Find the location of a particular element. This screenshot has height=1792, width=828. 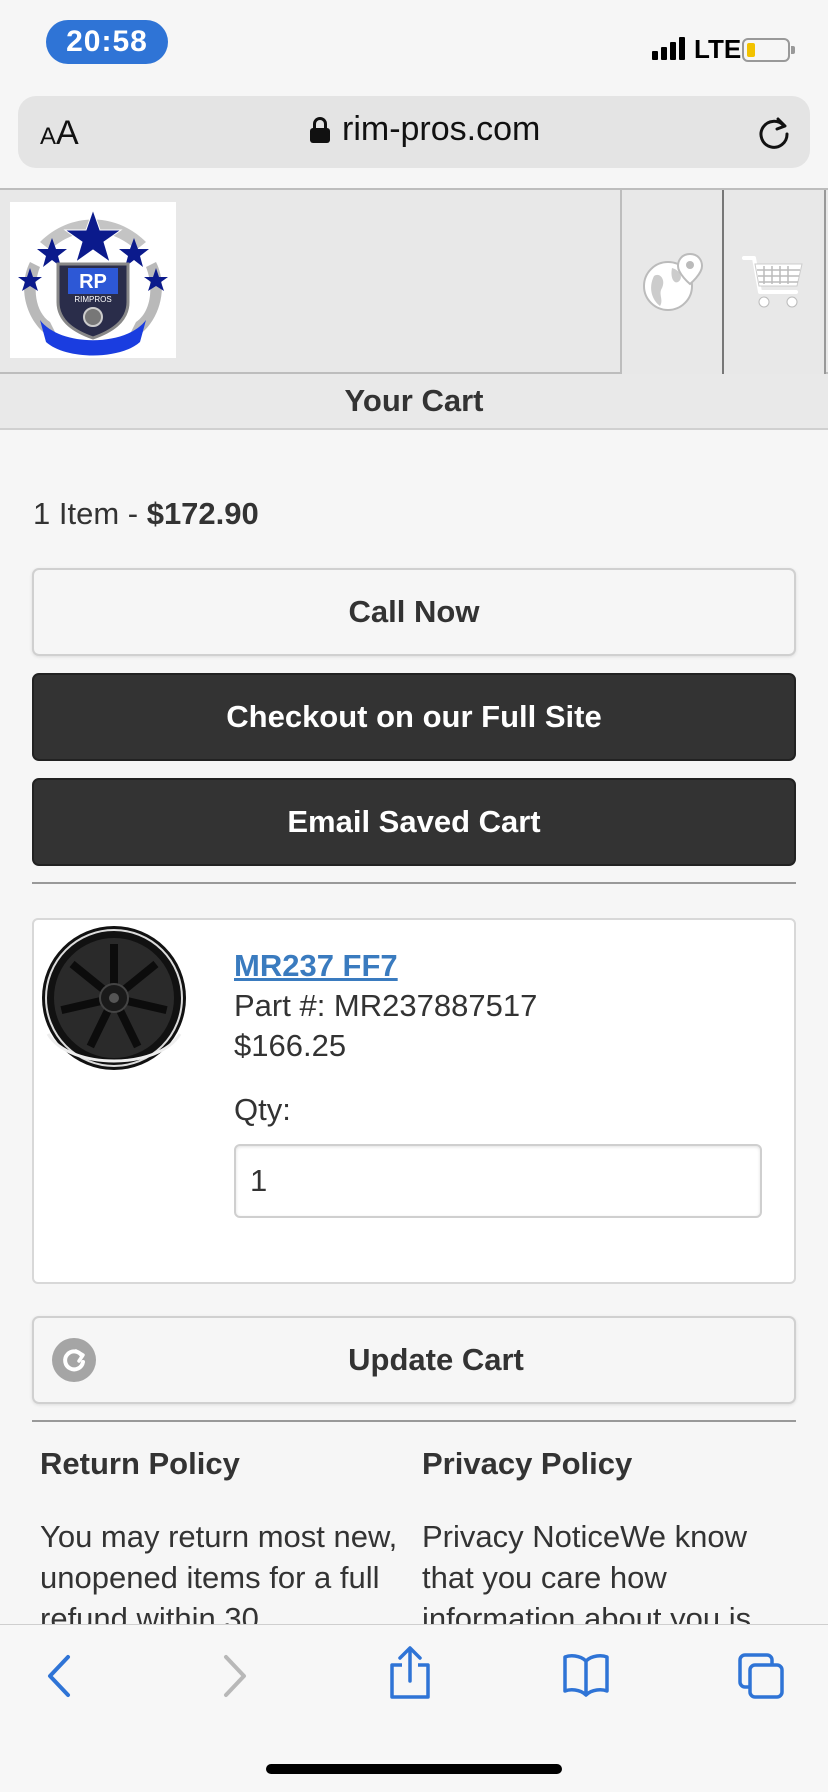

update-cart-button: Update Cart is located at coordinates (414, 1360).